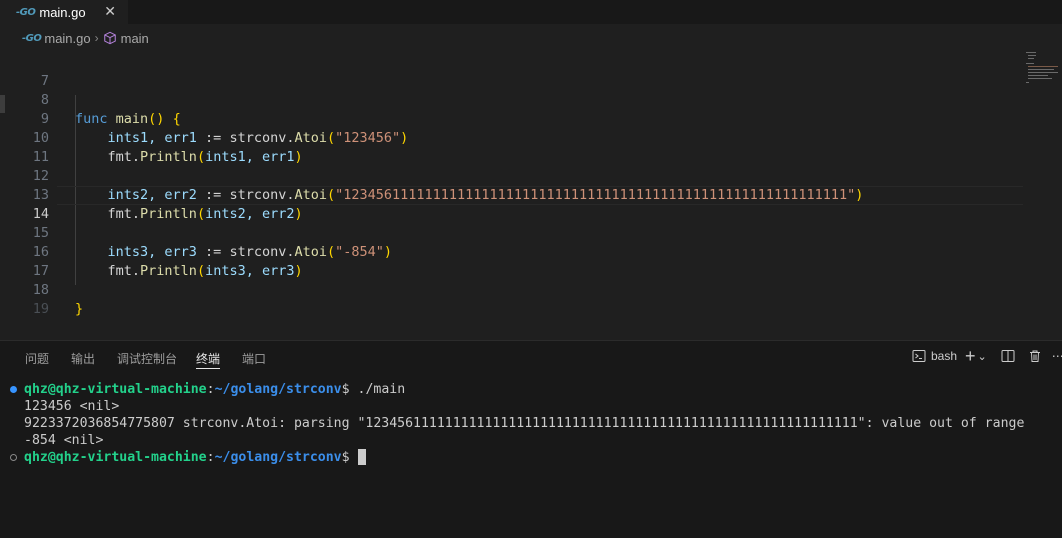 This screenshot has height=538, width=1062. What do you see at coordinates (83, 358) in the screenshot?
I see `tab-output: 输出` at bounding box center [83, 358].